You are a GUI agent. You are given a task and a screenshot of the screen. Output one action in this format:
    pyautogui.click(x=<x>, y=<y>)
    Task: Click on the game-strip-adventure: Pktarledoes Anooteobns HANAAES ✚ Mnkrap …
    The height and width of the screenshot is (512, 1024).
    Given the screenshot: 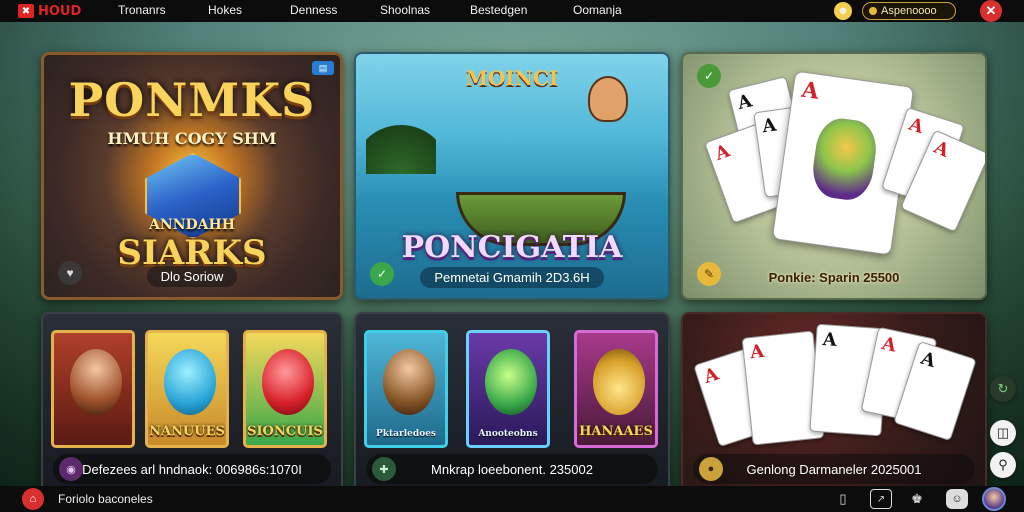 What is the action you would take?
    pyautogui.click(x=512, y=402)
    